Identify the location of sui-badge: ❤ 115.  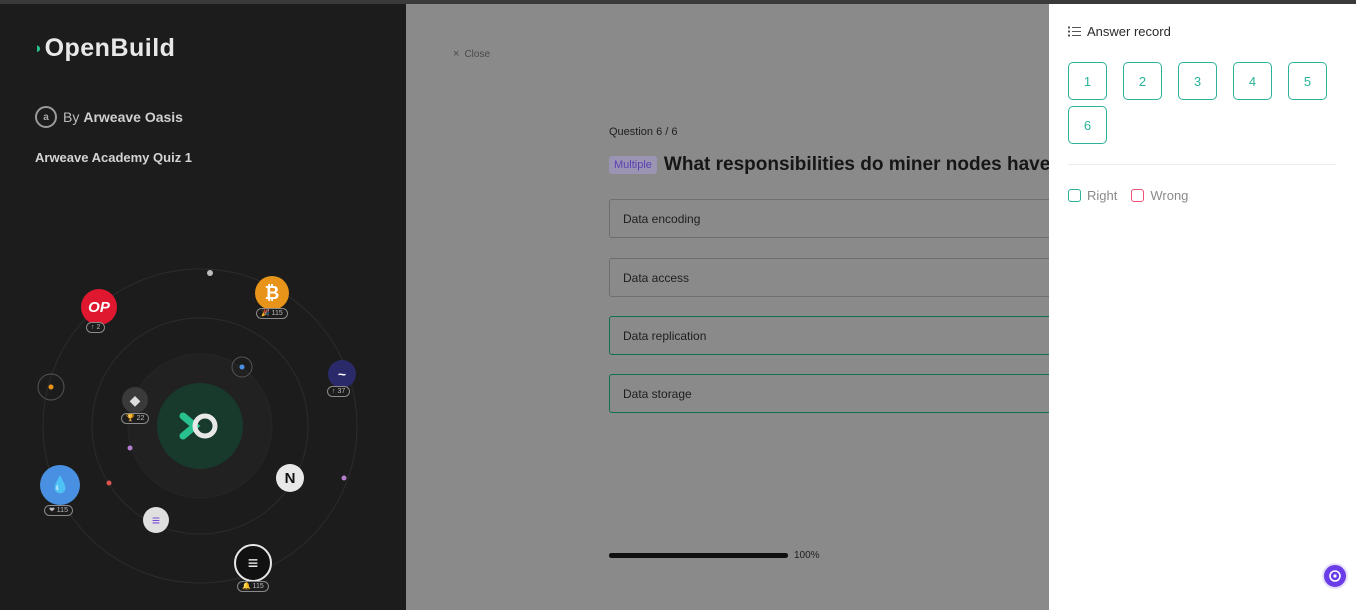
(58, 510).